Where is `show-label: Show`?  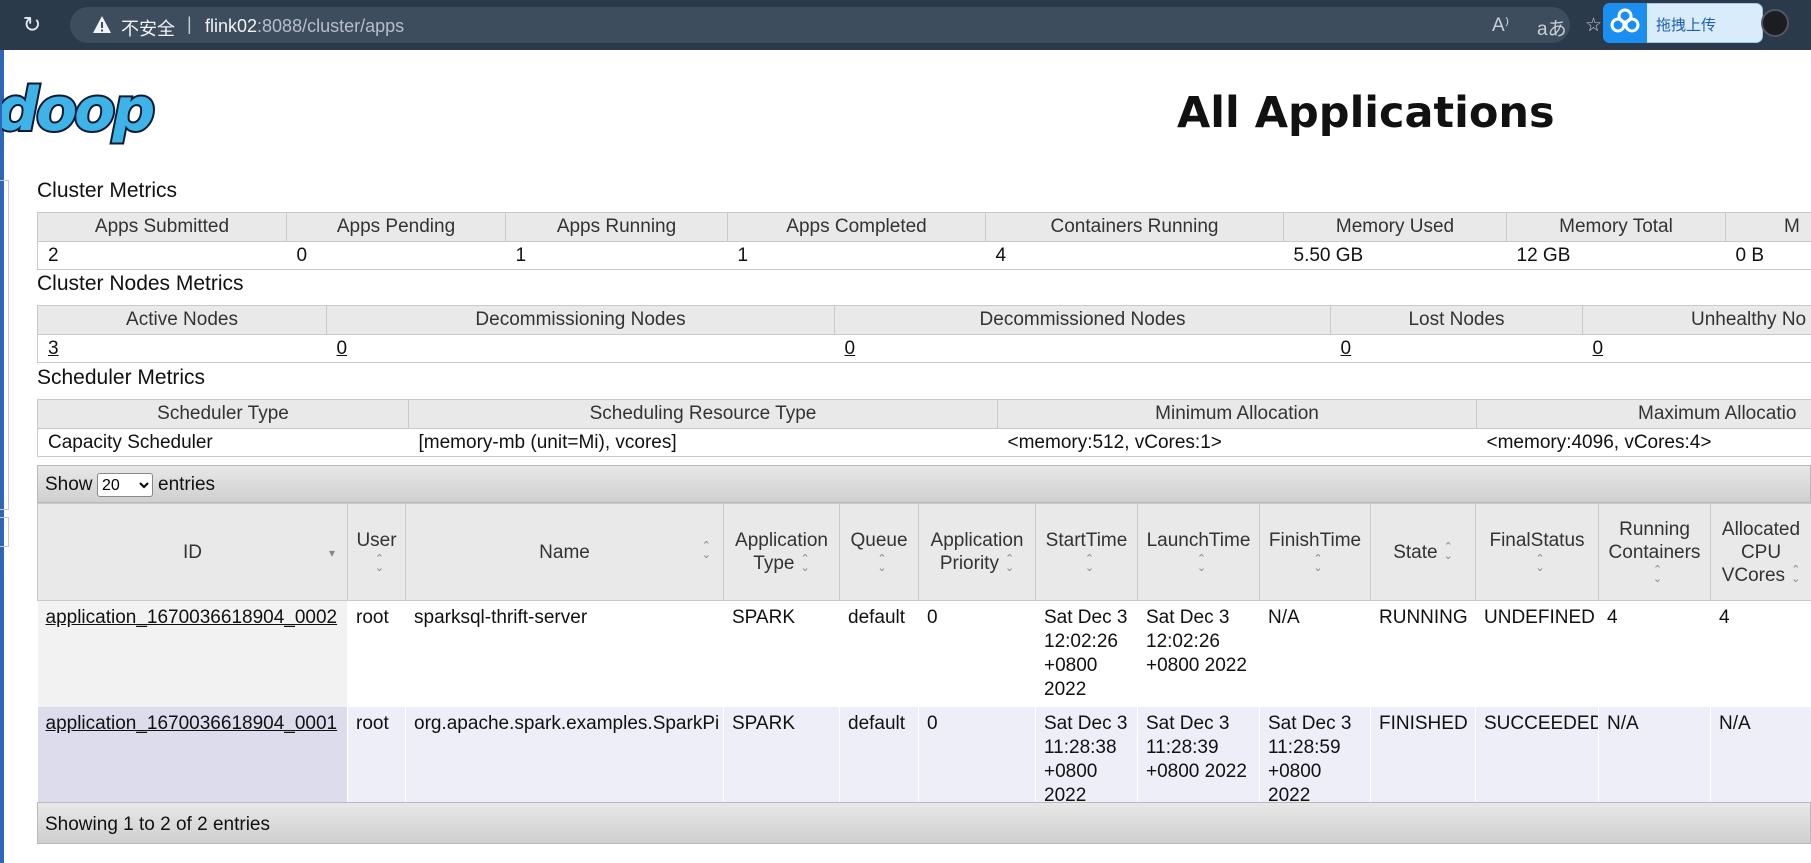
show-label: Show is located at coordinates (69, 484).